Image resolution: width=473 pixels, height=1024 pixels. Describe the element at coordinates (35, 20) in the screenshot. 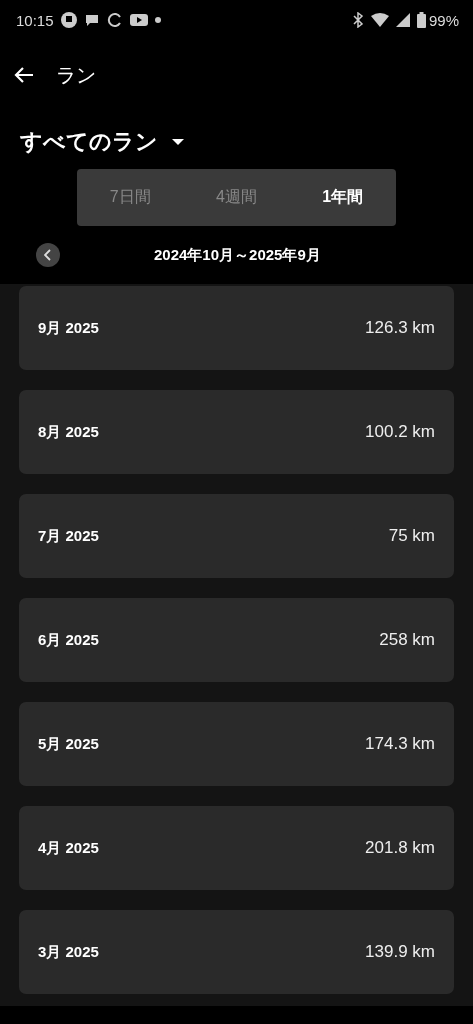

I see `clock: 10:15` at that location.